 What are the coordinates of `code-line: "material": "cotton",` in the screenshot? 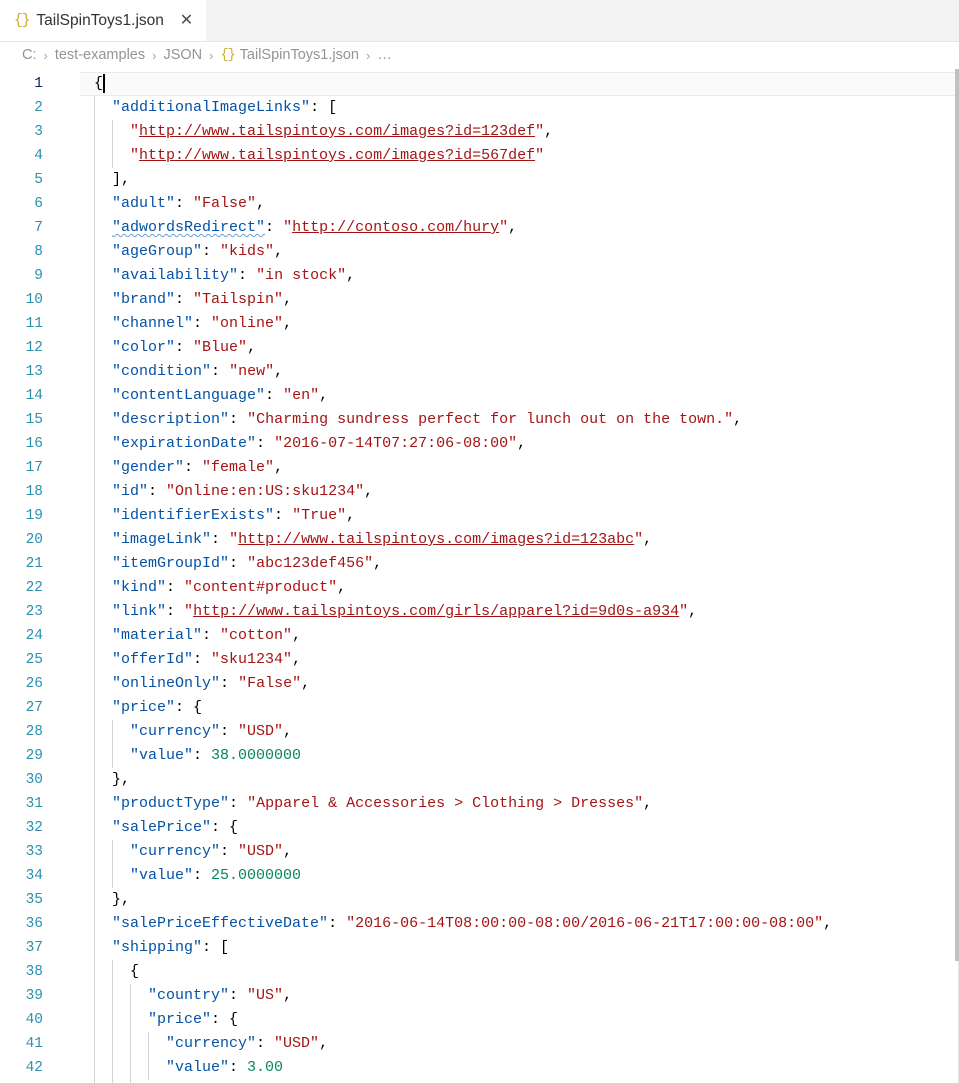 It's located at (519, 636).